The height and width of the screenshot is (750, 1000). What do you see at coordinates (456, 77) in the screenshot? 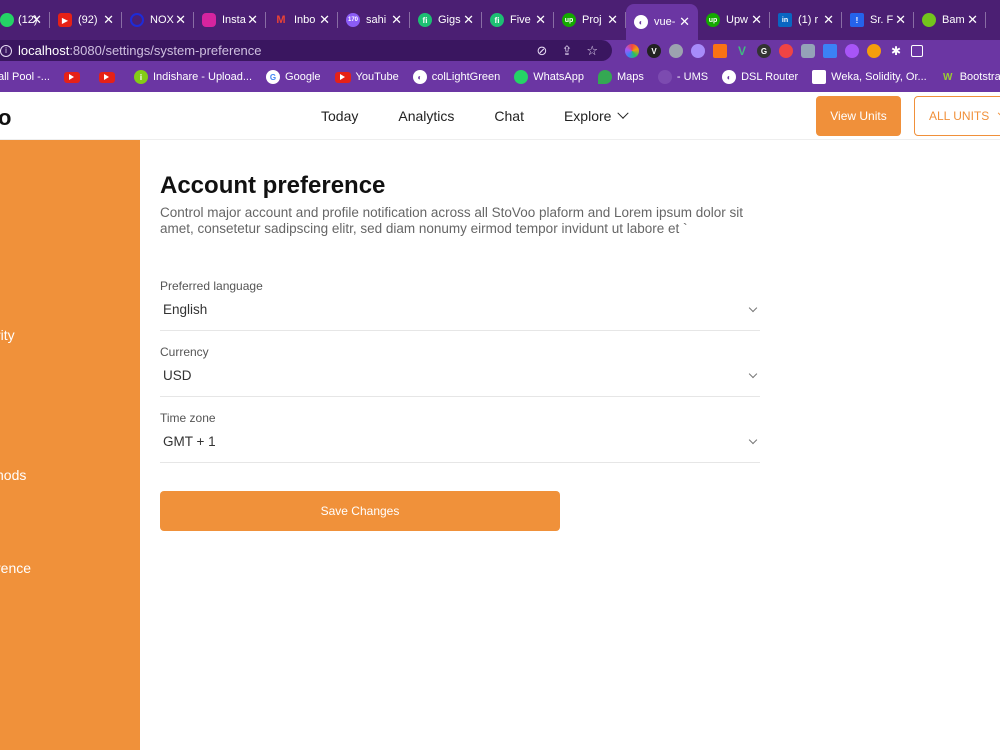
I see `bookmark-item-collightgreen: ◐ colLightGreen` at bounding box center [456, 77].